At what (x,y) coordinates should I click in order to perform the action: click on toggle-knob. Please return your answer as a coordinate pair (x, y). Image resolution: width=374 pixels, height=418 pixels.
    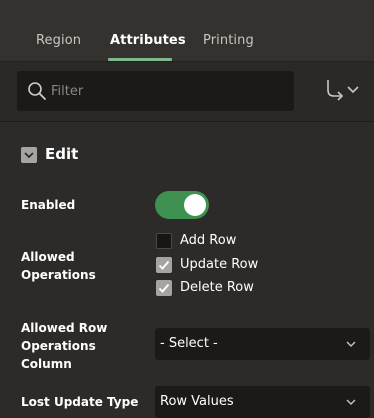
    Looking at the image, I should click on (195, 205).